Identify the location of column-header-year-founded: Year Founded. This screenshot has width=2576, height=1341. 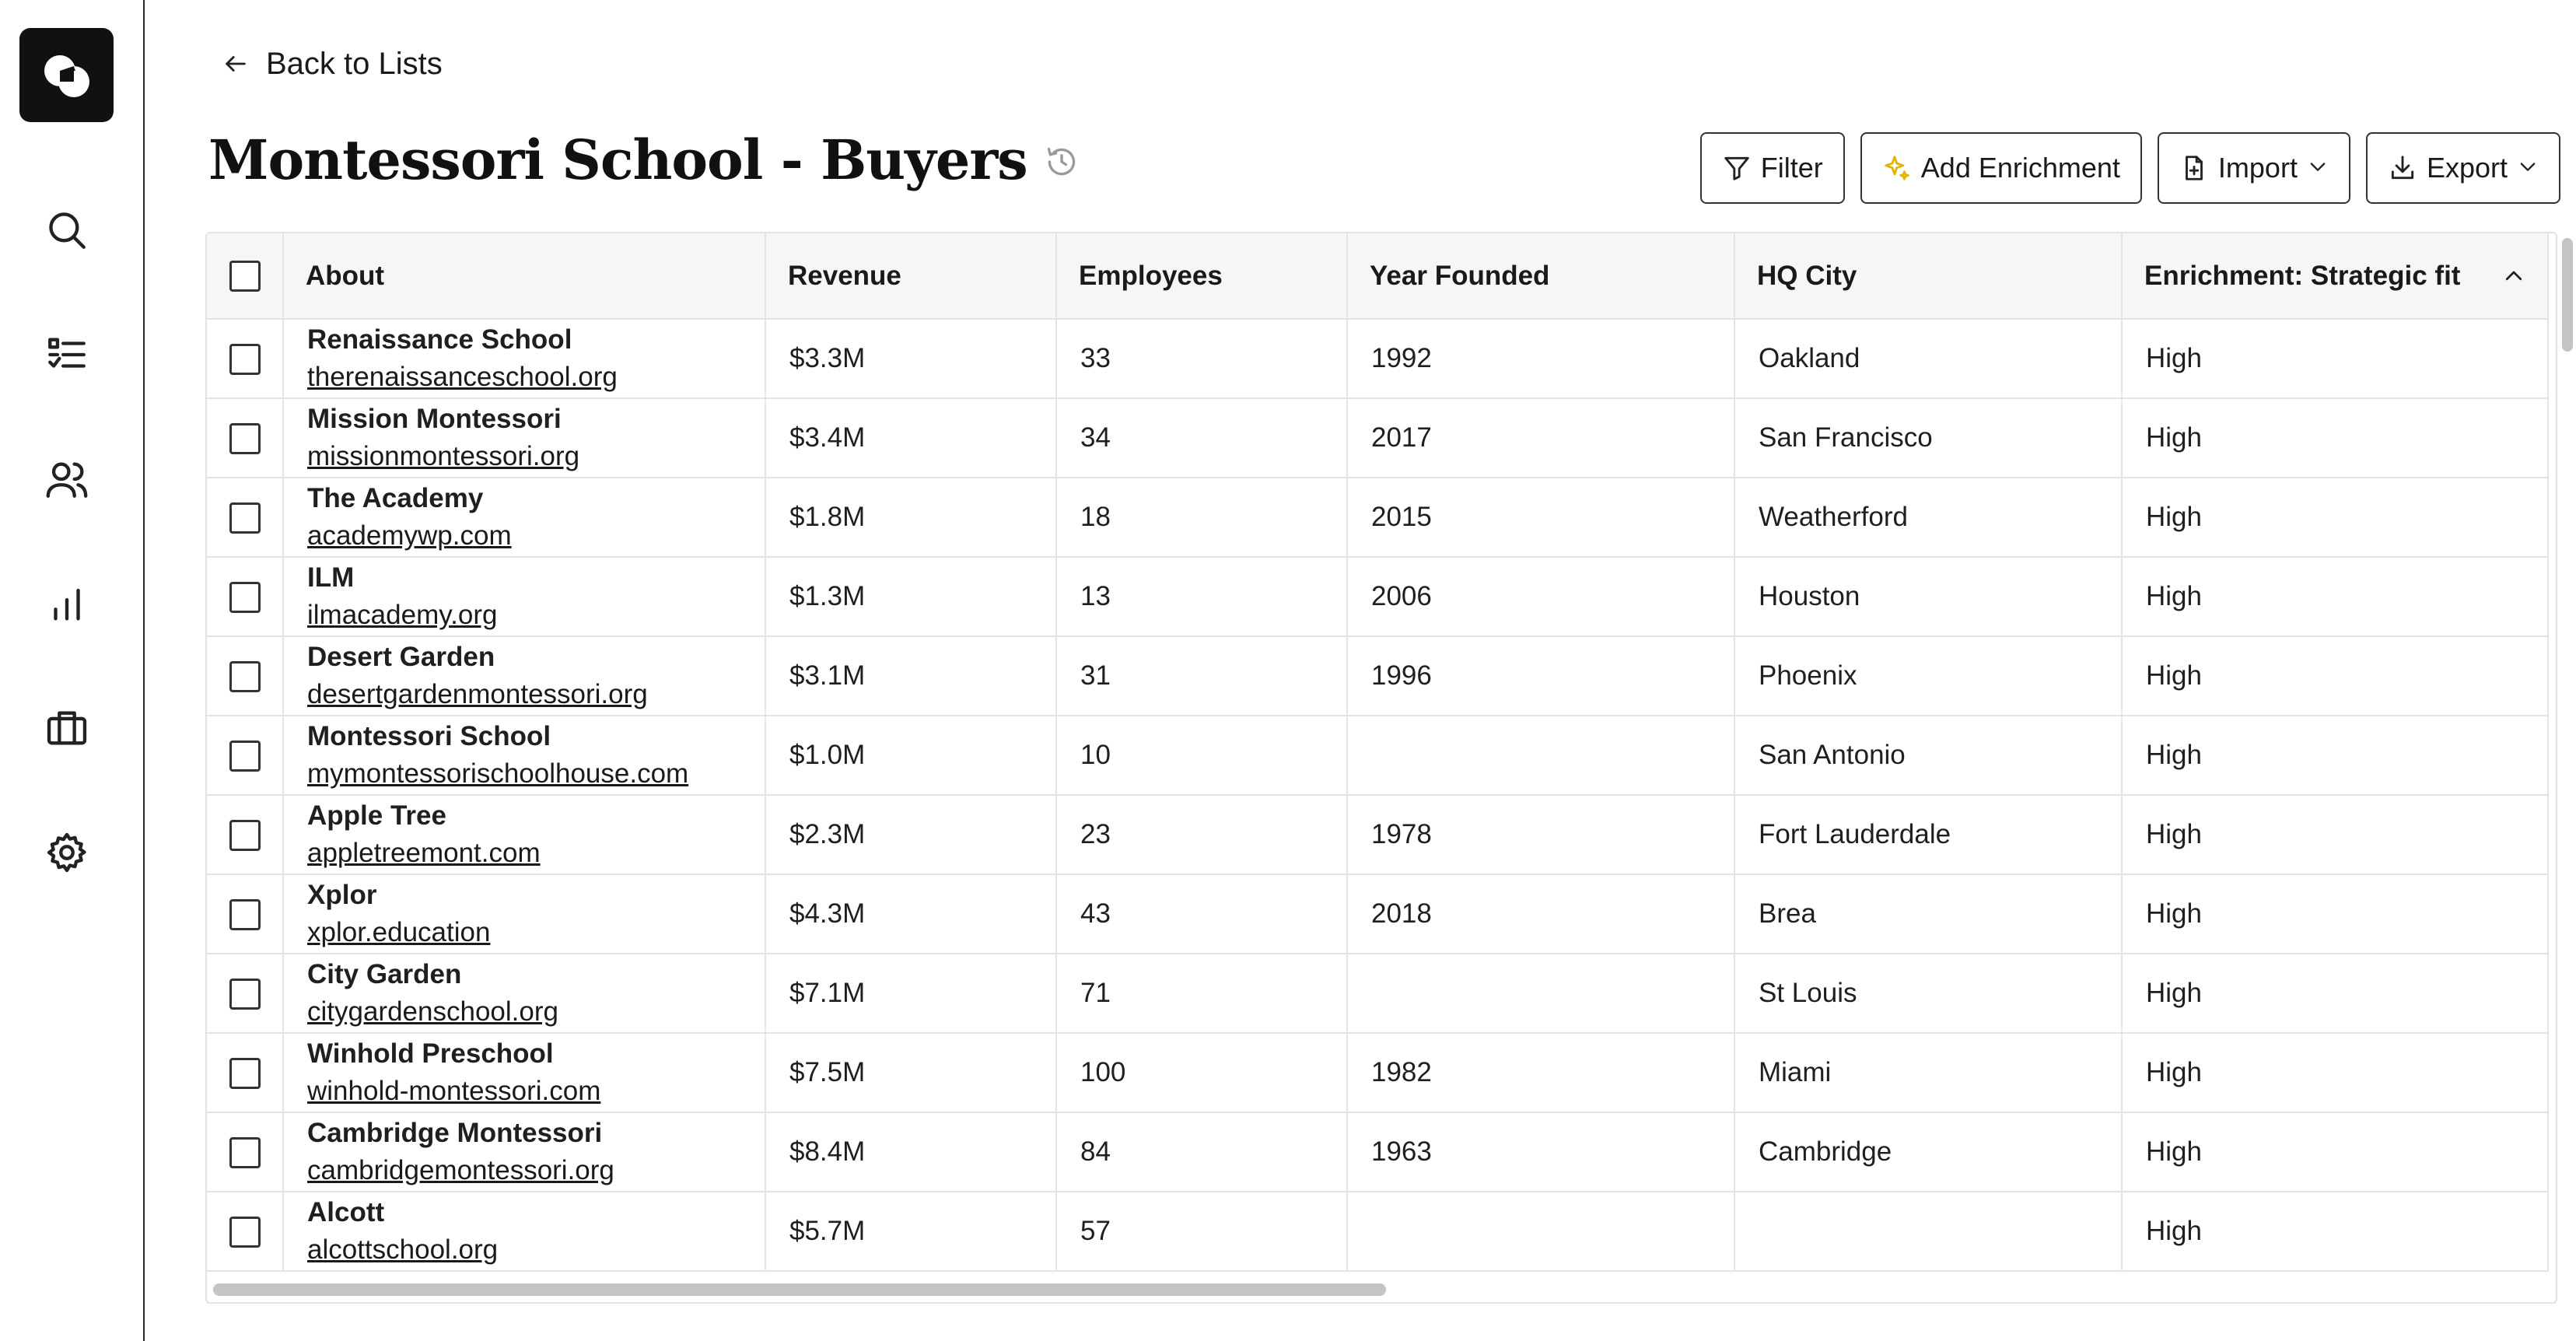
(1541, 276).